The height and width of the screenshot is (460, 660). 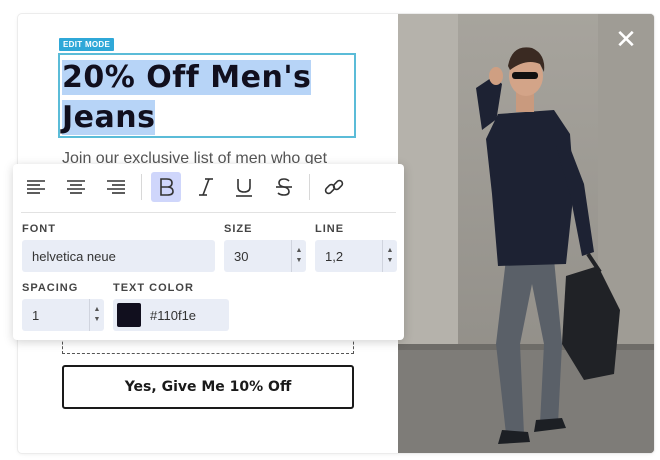 I want to click on edit-mode-badge: EDIT MODE, so click(x=87, y=44).